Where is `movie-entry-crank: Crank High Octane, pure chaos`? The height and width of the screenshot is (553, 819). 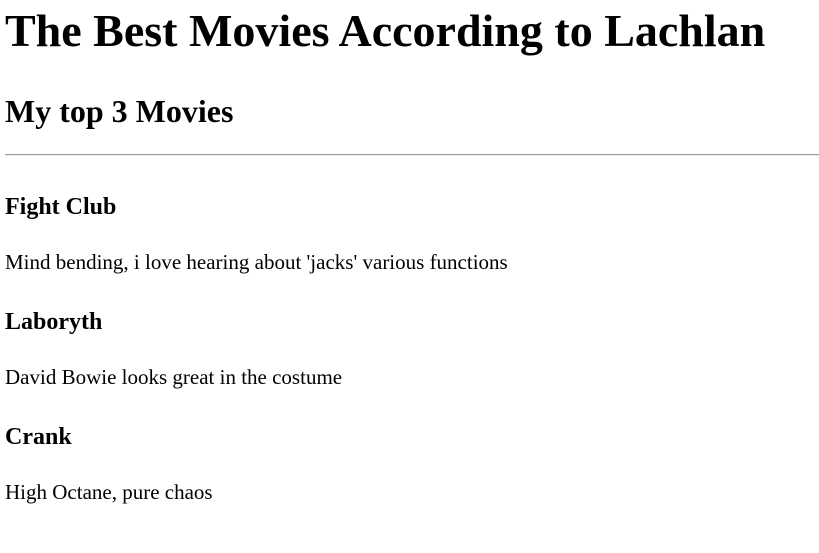
movie-entry-crank: Crank High Octane, pure chaos is located at coordinates (412, 463).